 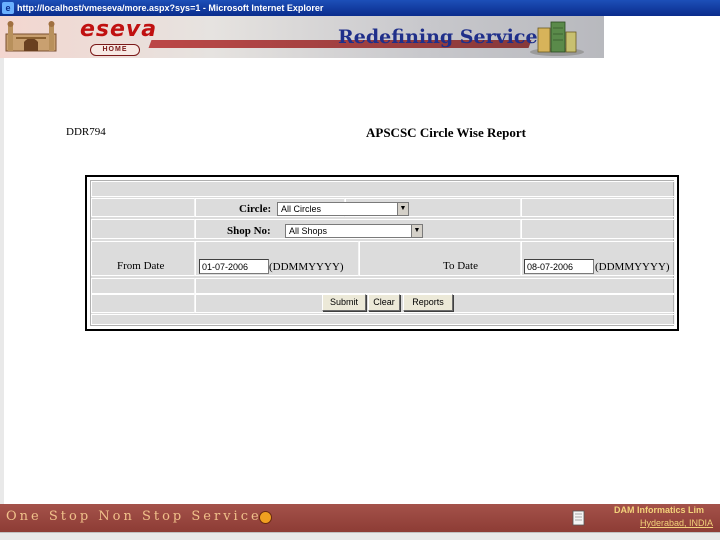 I want to click on to-date-input, so click(x=559, y=266).